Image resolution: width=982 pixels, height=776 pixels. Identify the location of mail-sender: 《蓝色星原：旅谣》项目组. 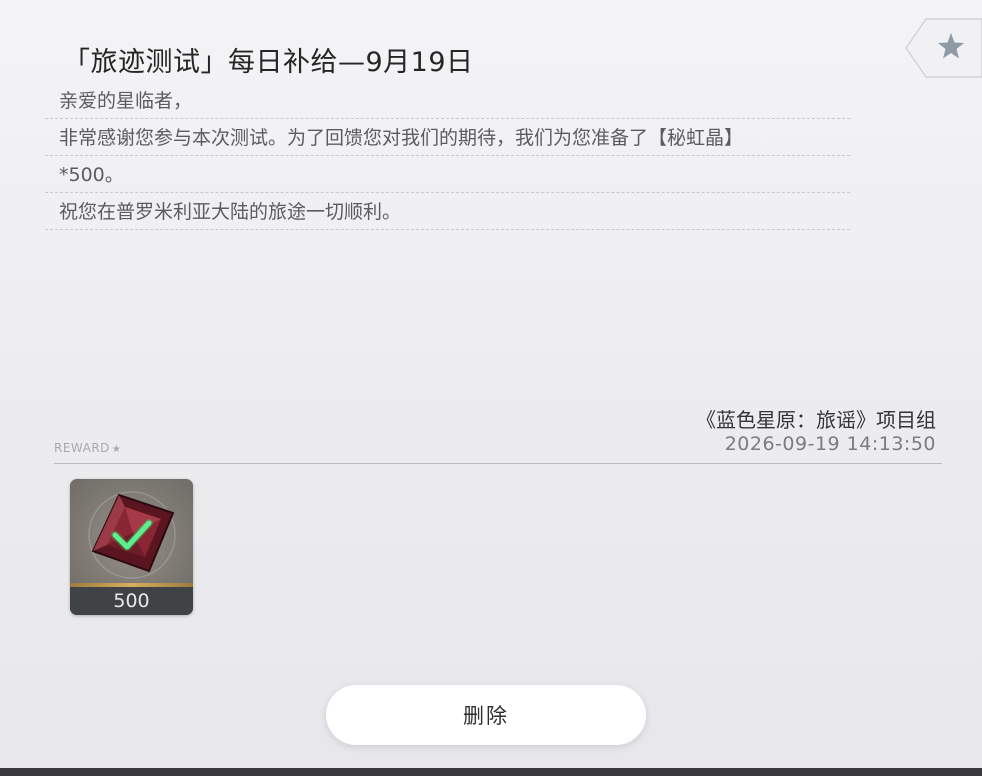
(816, 420).